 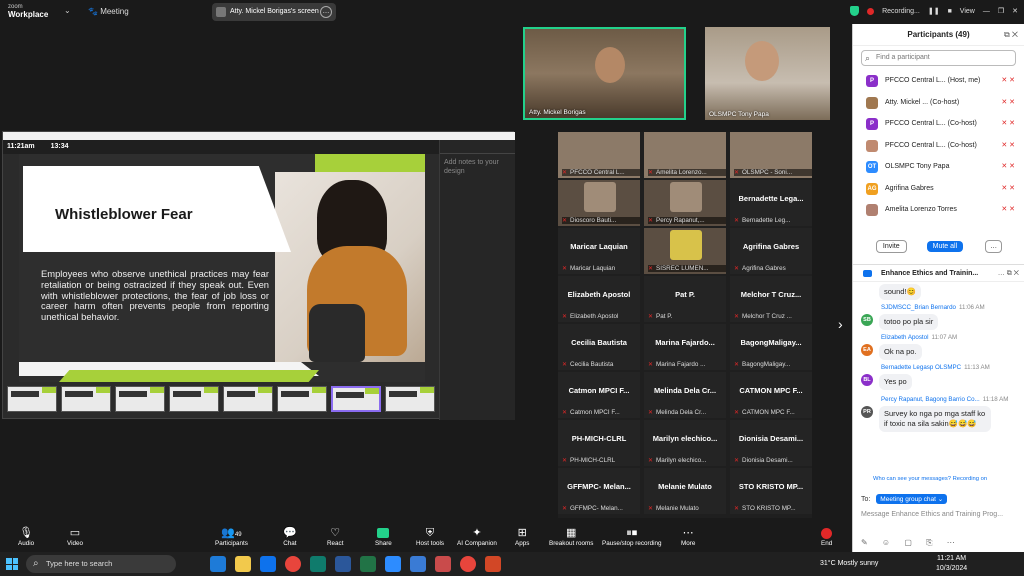 What do you see at coordinates (393, 564) in the screenshot?
I see `zoom-icon` at bounding box center [393, 564].